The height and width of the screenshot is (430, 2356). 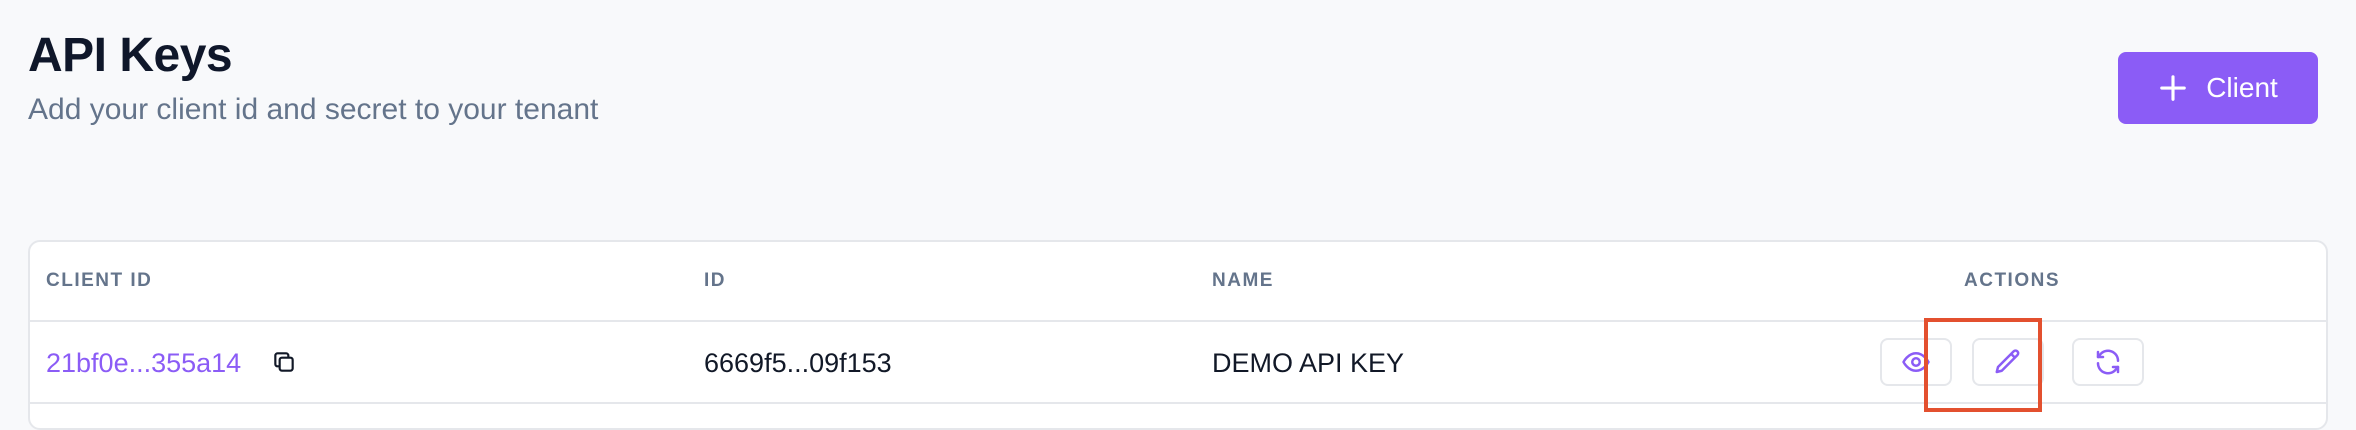 I want to click on pencil-icon, so click(x=2007, y=361).